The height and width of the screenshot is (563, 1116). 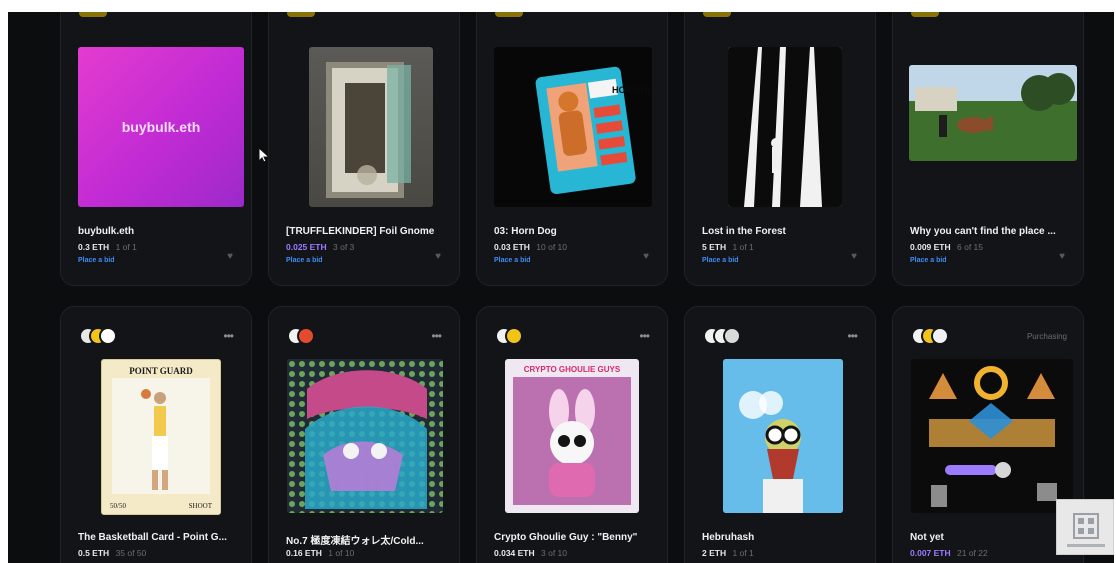 I want to click on nft-image-hebruhash, so click(x=783, y=436).